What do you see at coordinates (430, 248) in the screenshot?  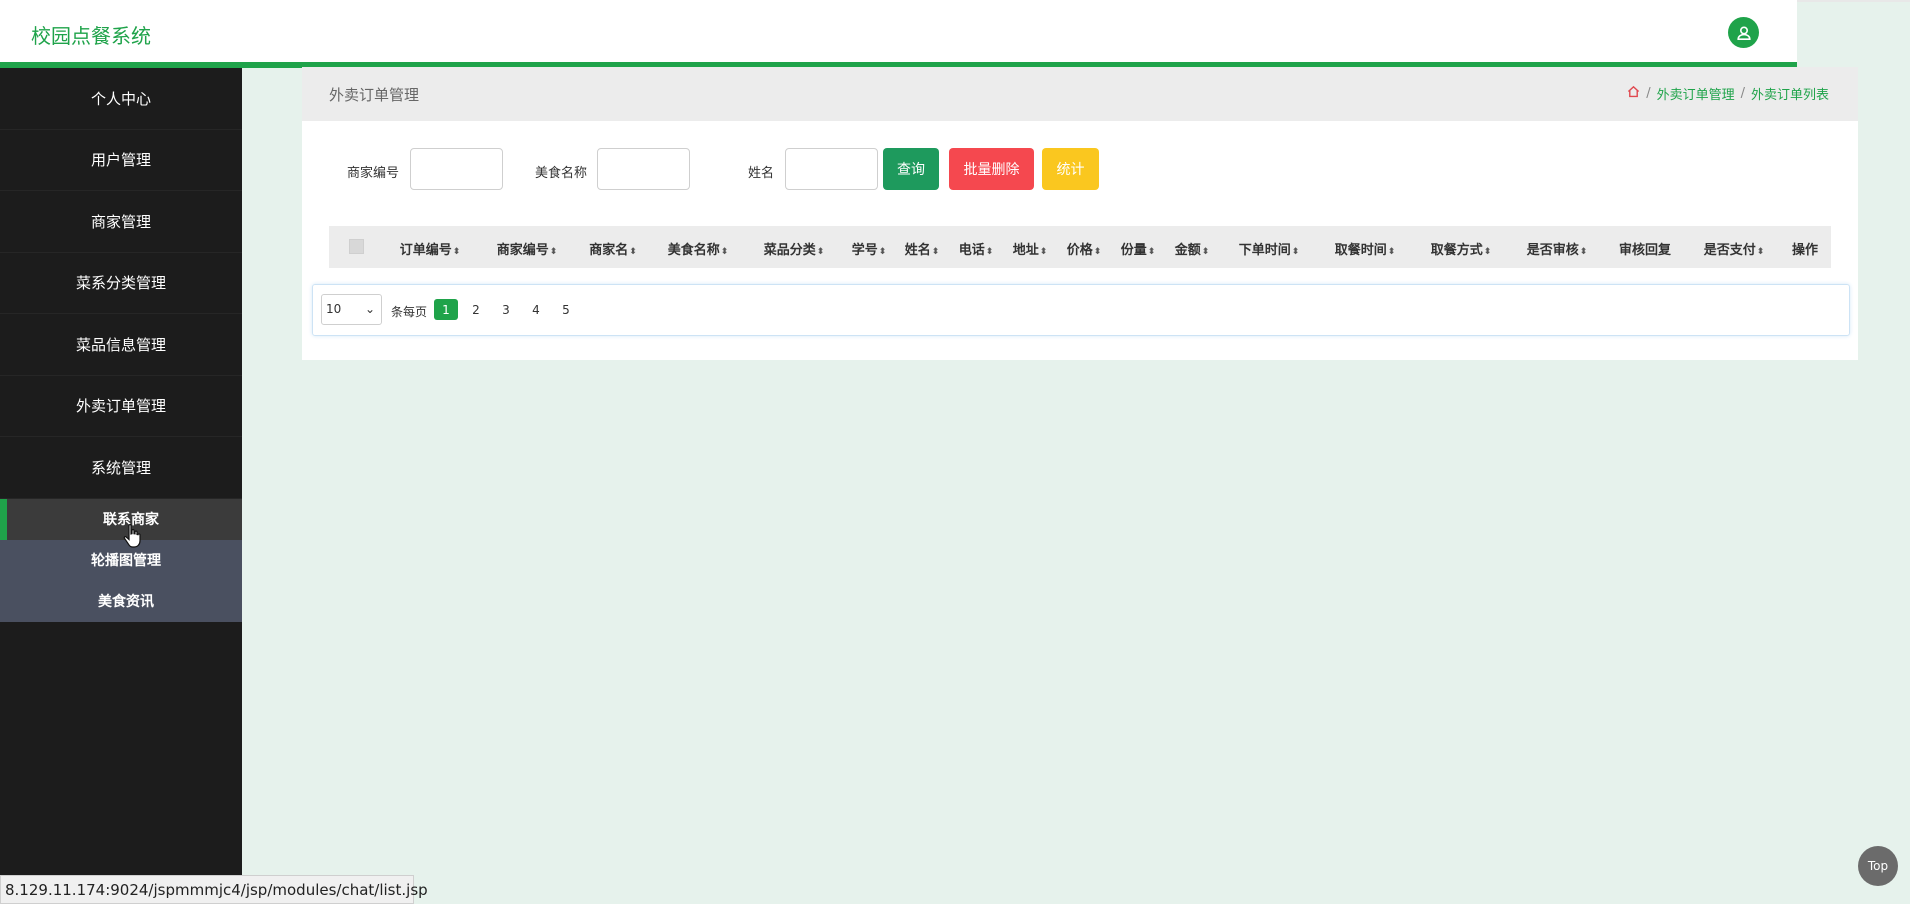 I see `col-order-no: 订单编号⬍` at bounding box center [430, 248].